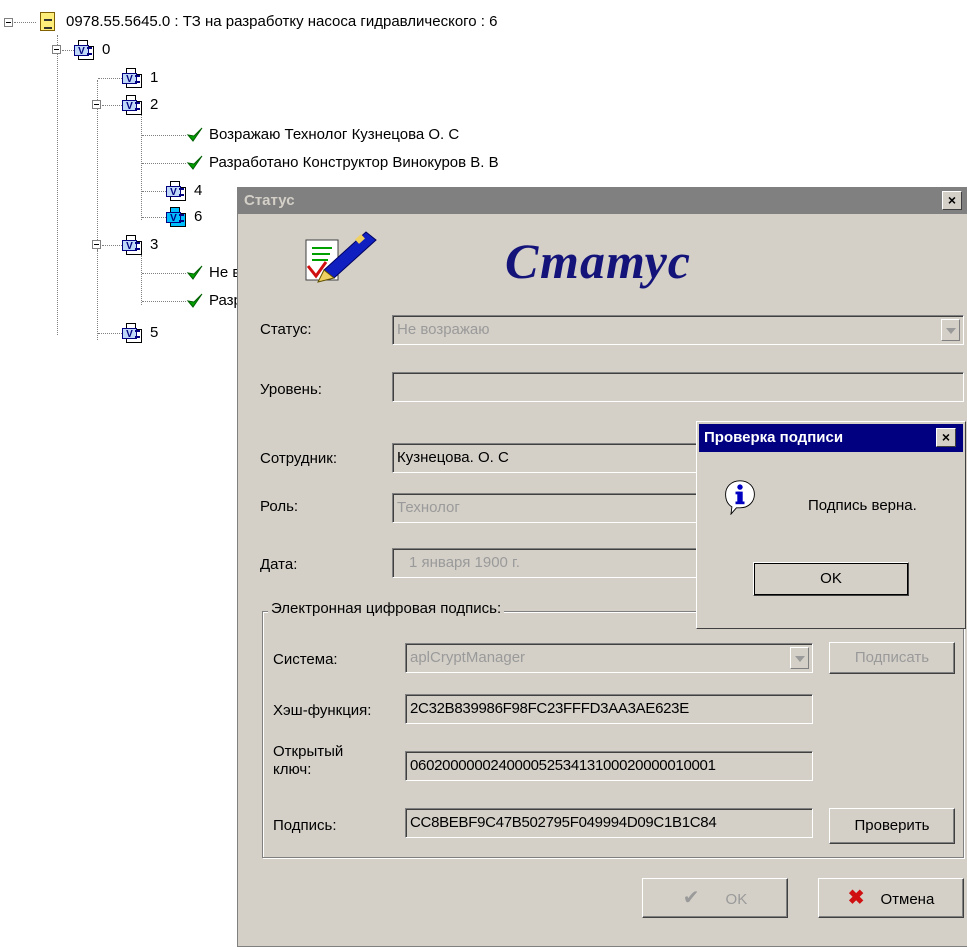  I want to click on hash-label: Хэш-функция:, so click(322, 710).